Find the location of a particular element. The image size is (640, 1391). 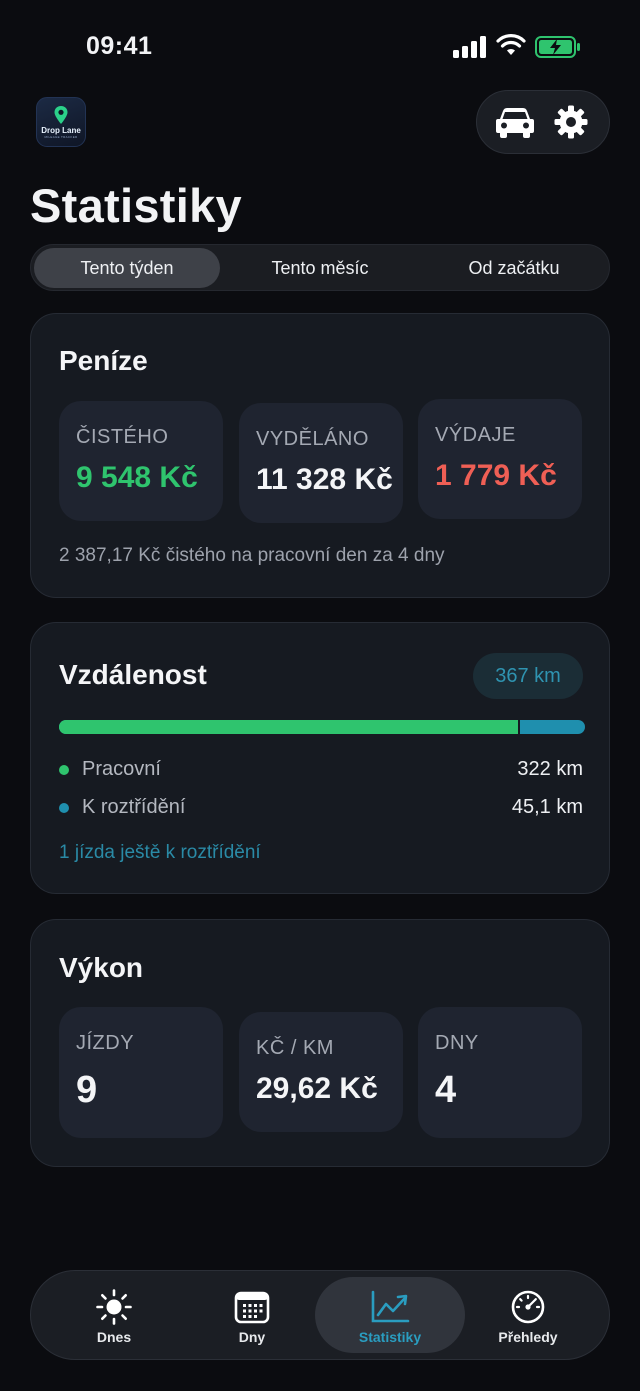

vehicle-button is located at coordinates (515, 122).